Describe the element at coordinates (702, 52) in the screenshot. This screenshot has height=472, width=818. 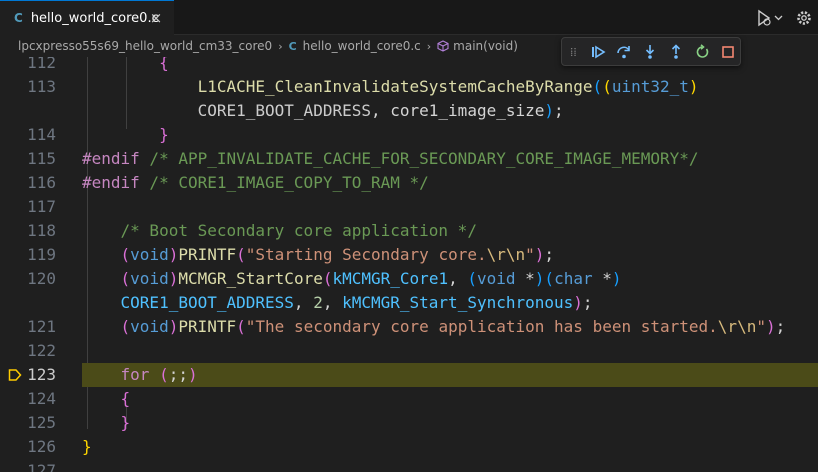
I see `restart-icon` at that location.